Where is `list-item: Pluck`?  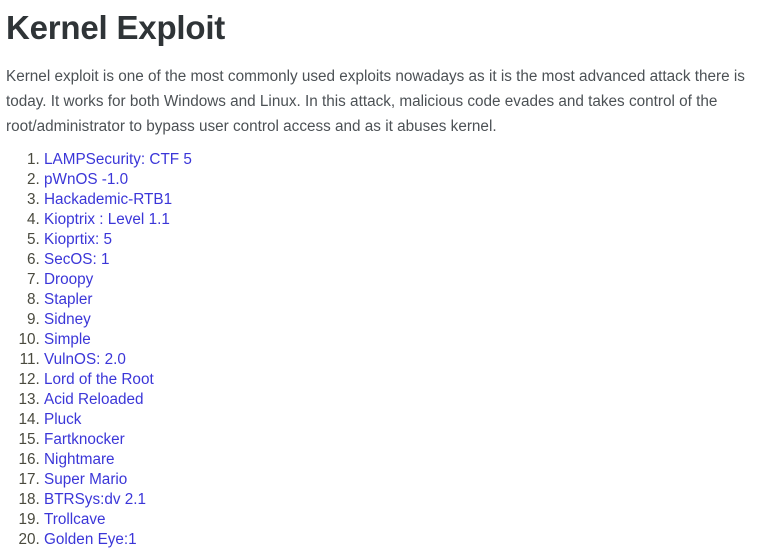
list-item: Pluck is located at coordinates (414, 420).